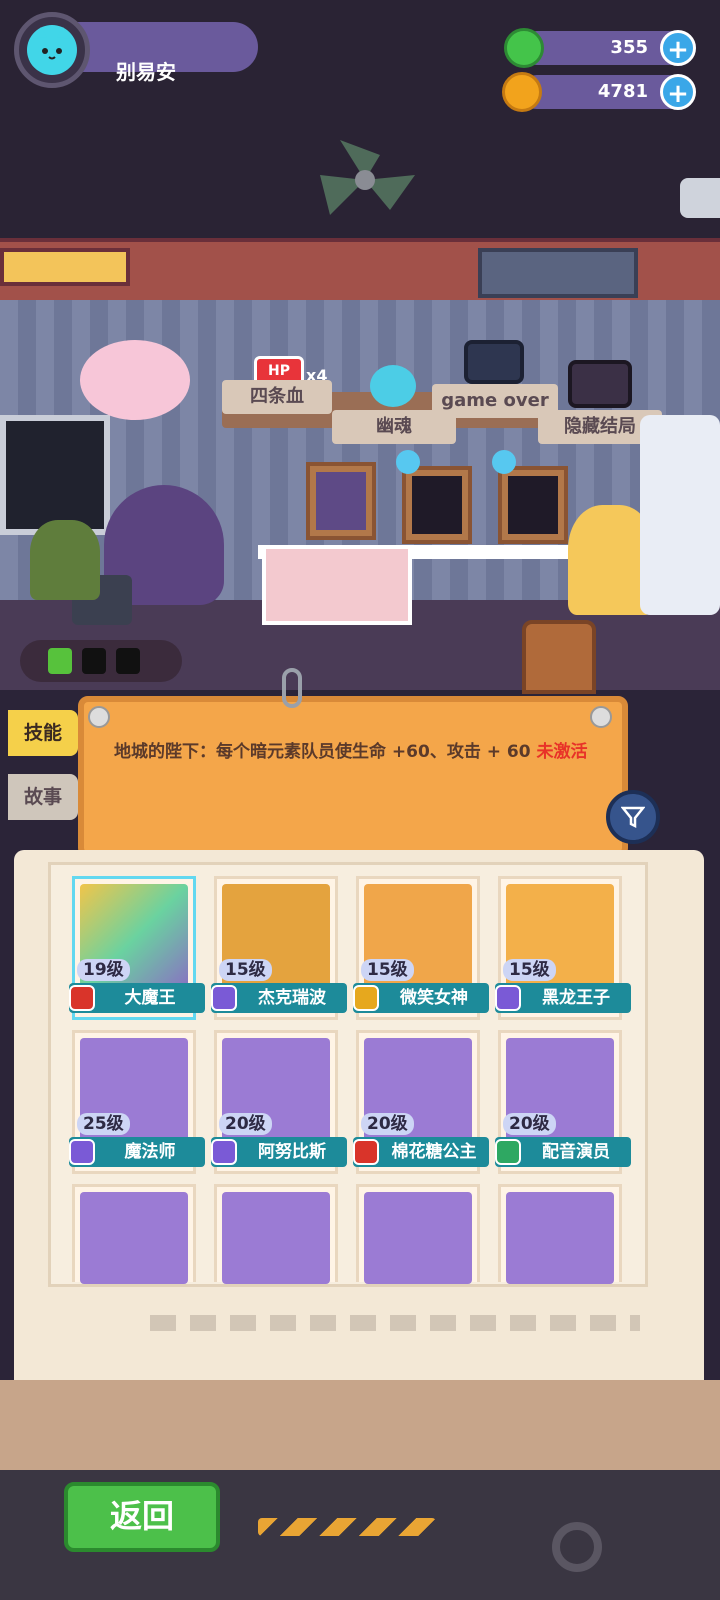 This screenshot has width=720, height=1600. What do you see at coordinates (576, 998) in the screenshot?
I see `character-name: 黑龙王子` at bounding box center [576, 998].